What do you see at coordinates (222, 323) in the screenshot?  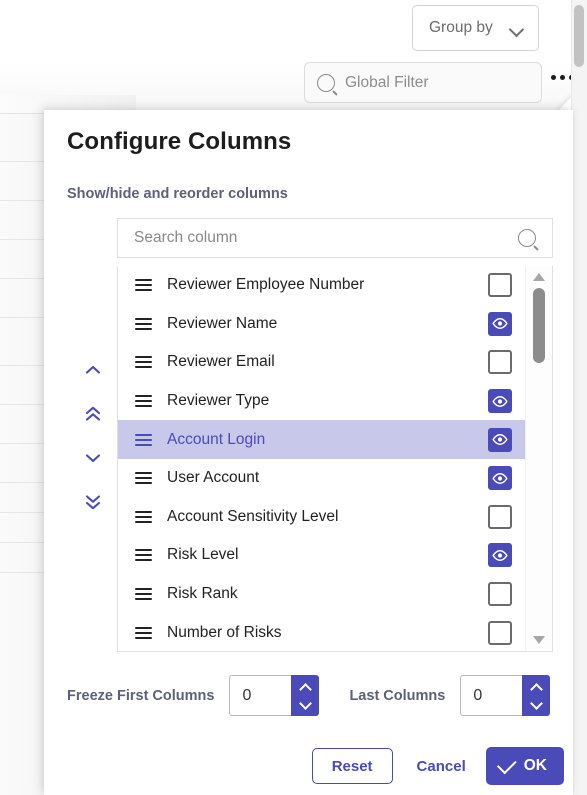 I see `column-list-item-label: Reviewer Name` at bounding box center [222, 323].